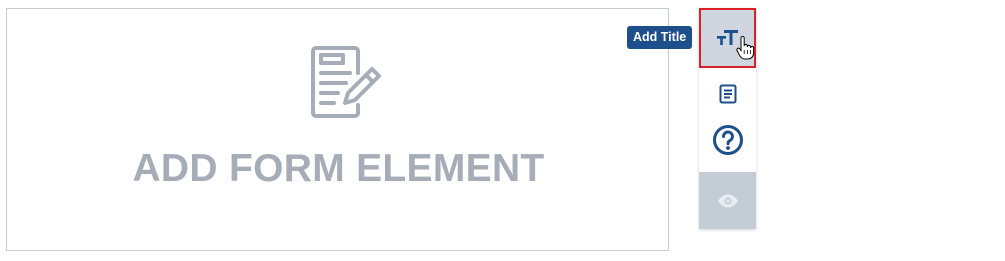  What do you see at coordinates (660, 37) in the screenshot?
I see `add-title-tooltip: Add Title` at bounding box center [660, 37].